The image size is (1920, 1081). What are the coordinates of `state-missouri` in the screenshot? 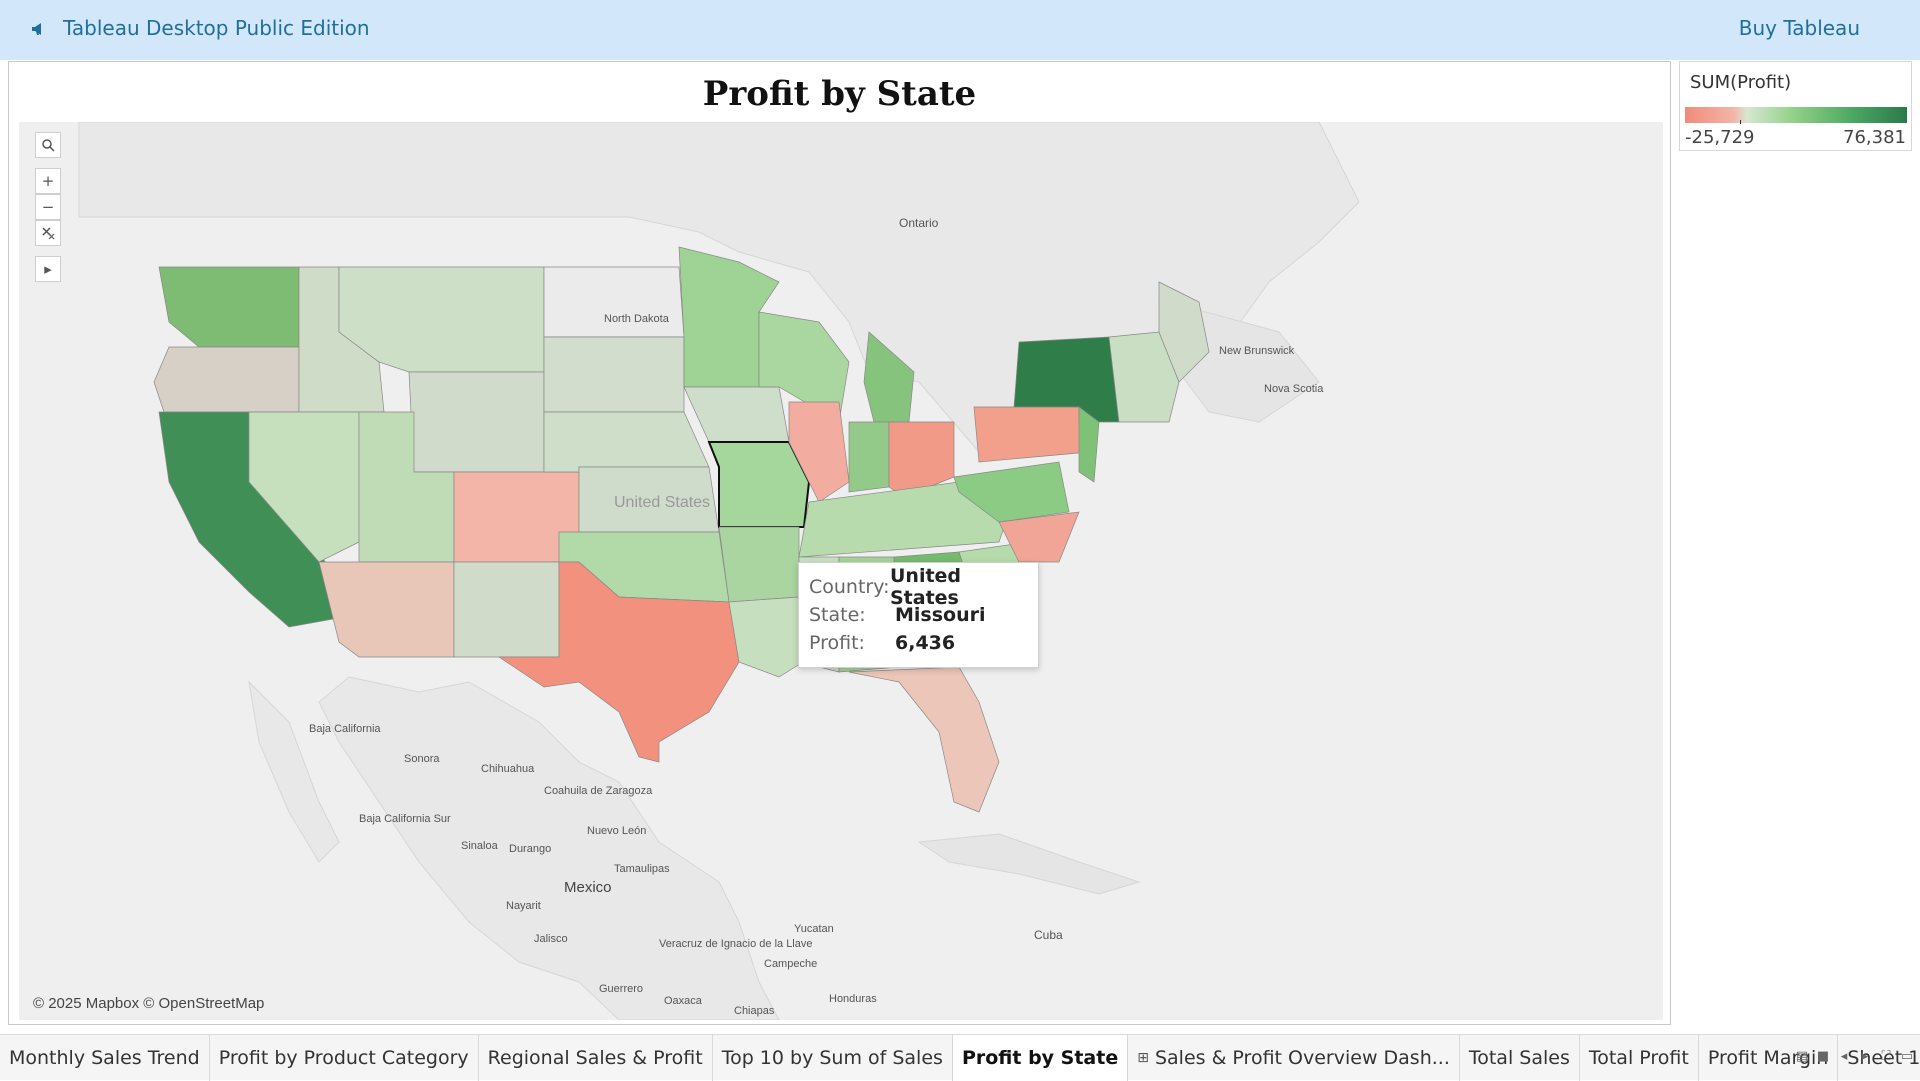 It's located at (759, 484).